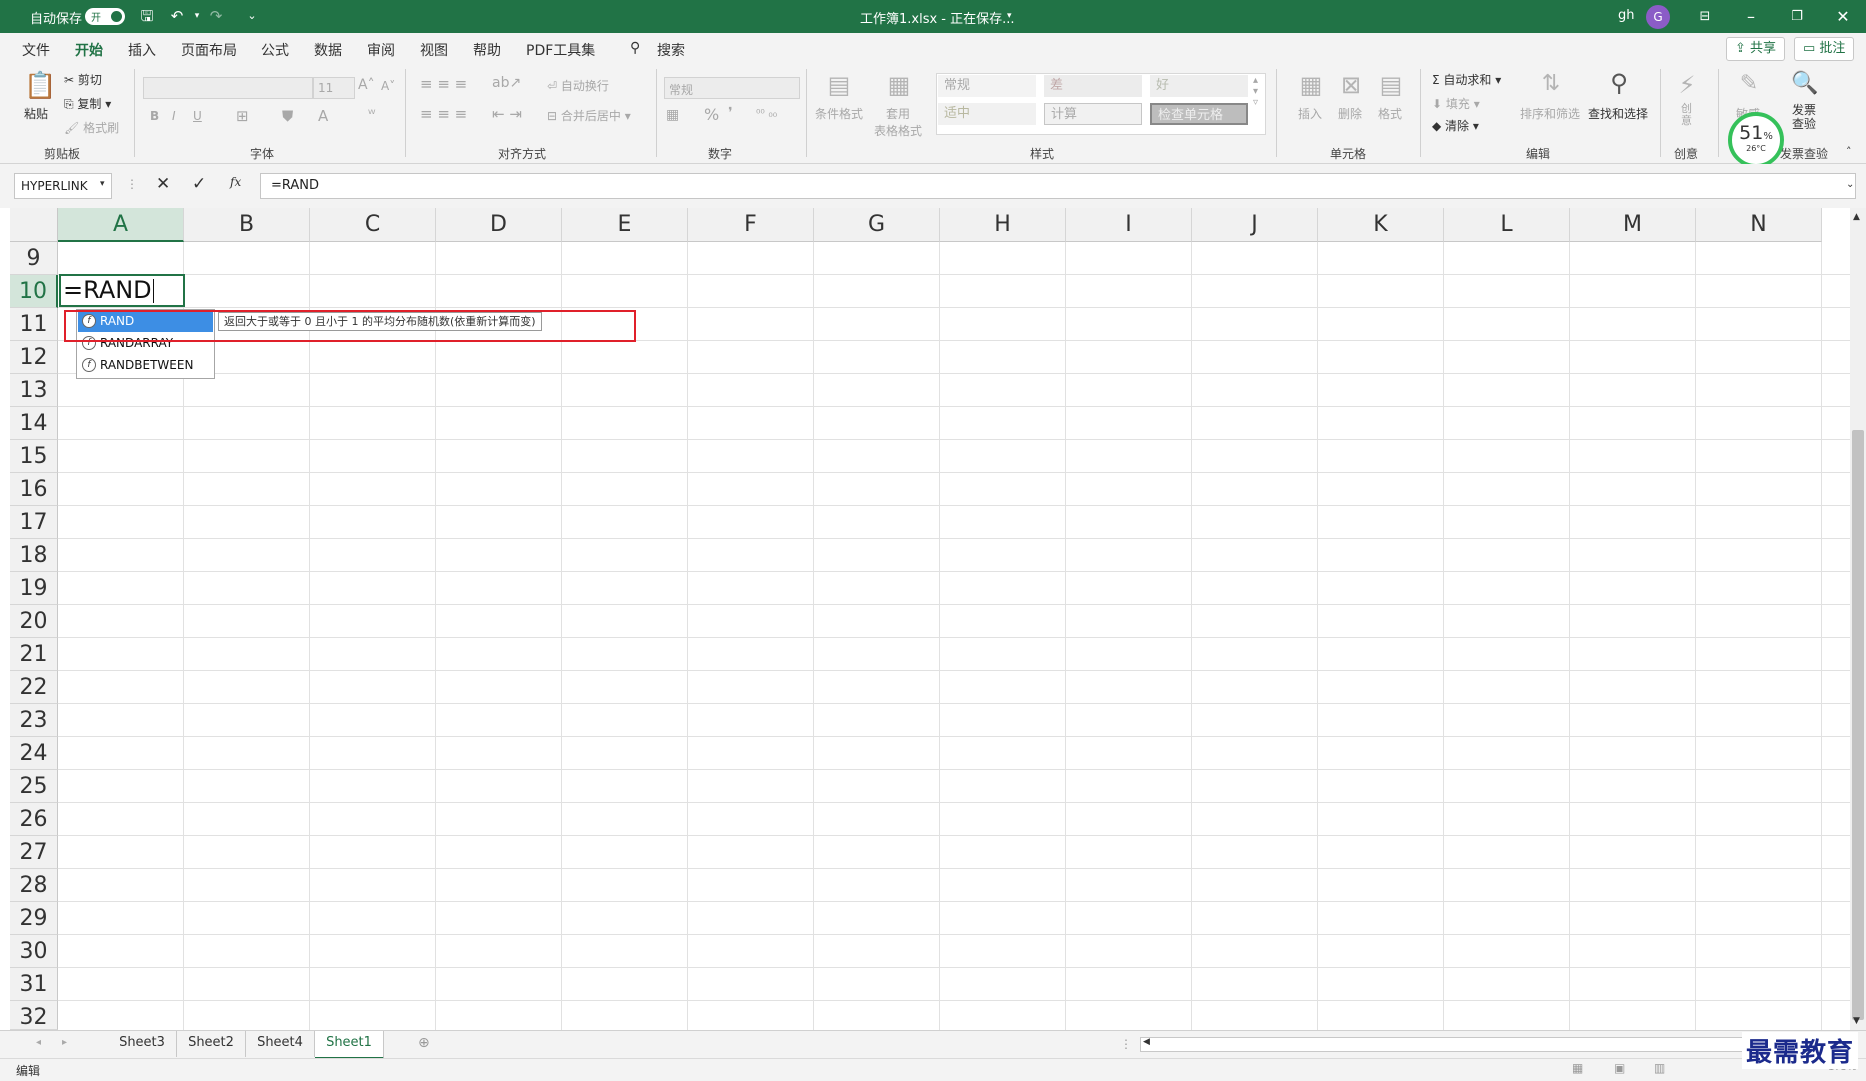 The image size is (1866, 1081). What do you see at coordinates (434, 50) in the screenshot?
I see `tab-view: 视图` at bounding box center [434, 50].